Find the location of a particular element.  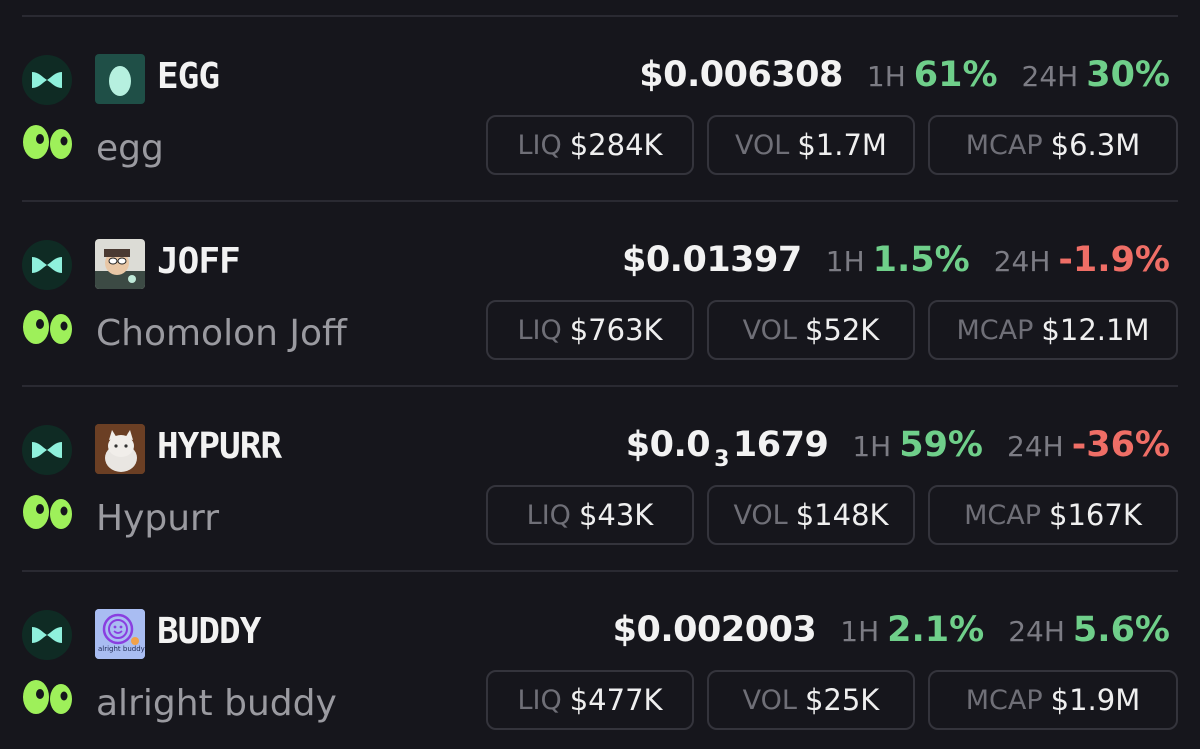

liq-value: $284K is located at coordinates (616, 145).